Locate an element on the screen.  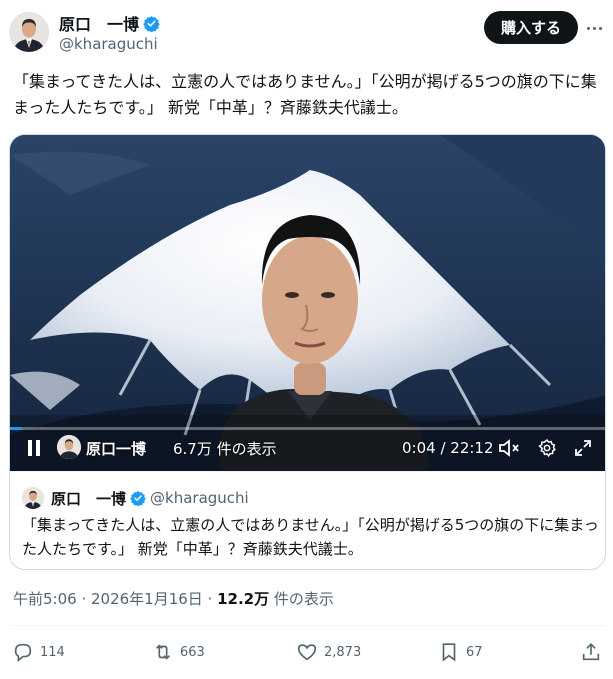
tweet-timestamp: 午前5:06 · 2026年1月16日 · is located at coordinates (115, 599).